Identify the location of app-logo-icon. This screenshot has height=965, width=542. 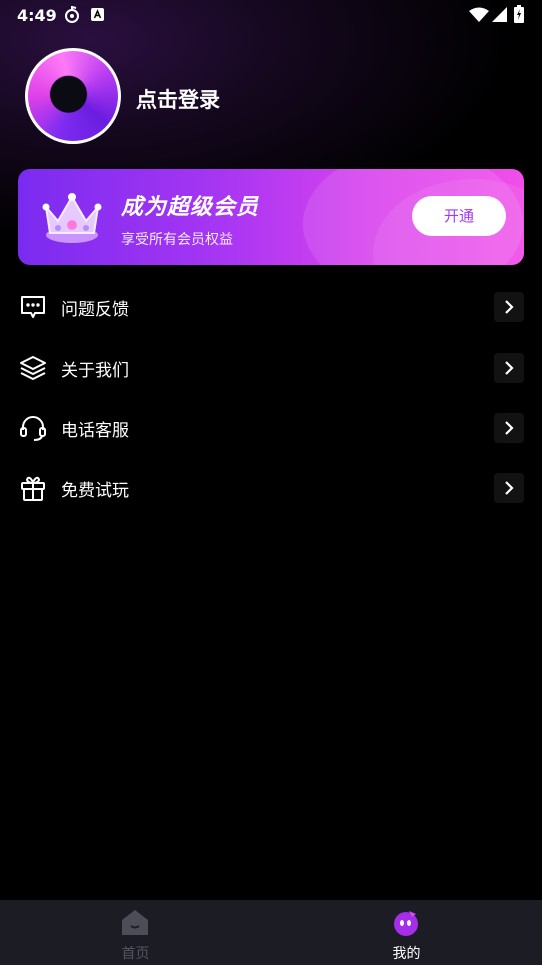
(73, 96).